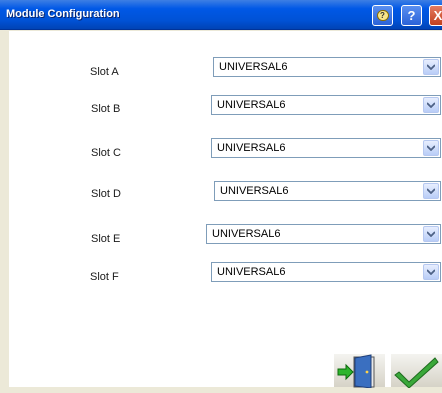  Describe the element at coordinates (246, 234) in the screenshot. I see `slot-e-value: UNIVERSAL6` at that location.